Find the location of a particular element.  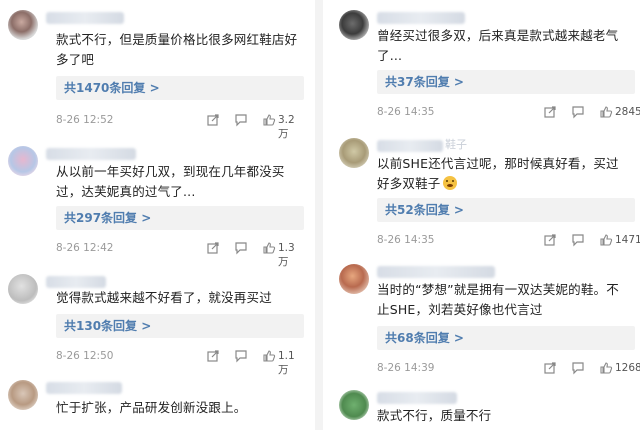

comment-text: 觉得款式越来越不好看了，就没再买过 is located at coordinates (164, 297).